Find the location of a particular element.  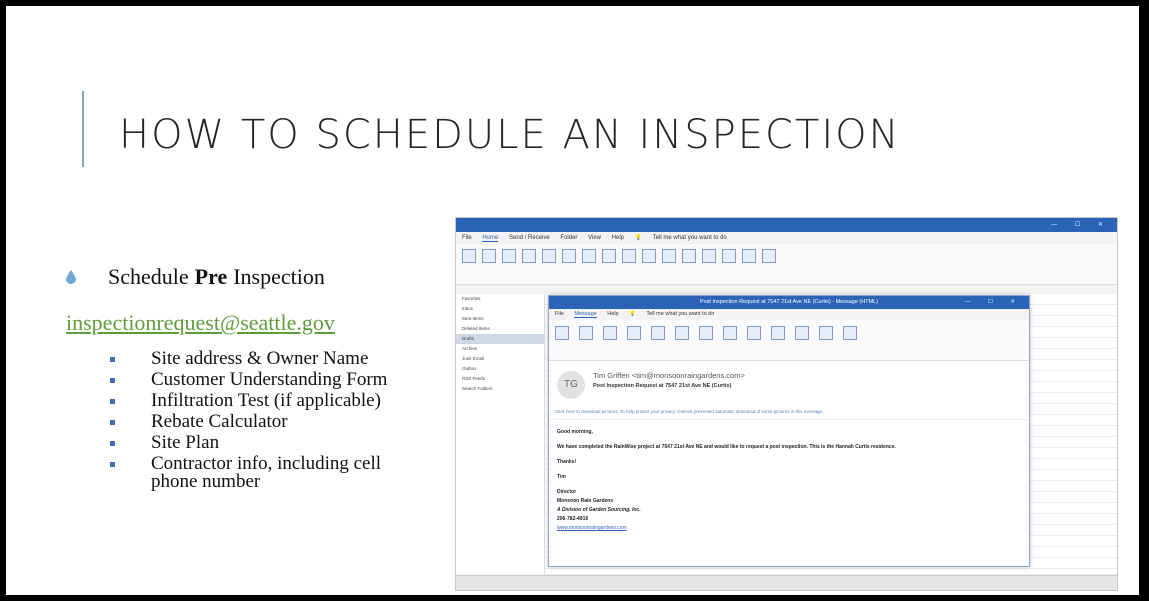

signature-company: Monsoon Rain Gardens is located at coordinates (585, 501).